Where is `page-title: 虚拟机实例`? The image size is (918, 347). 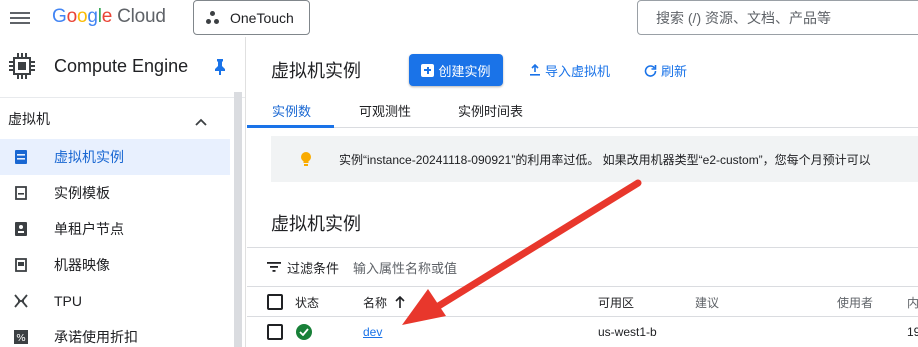
page-title: 虚拟机实例 is located at coordinates (316, 71).